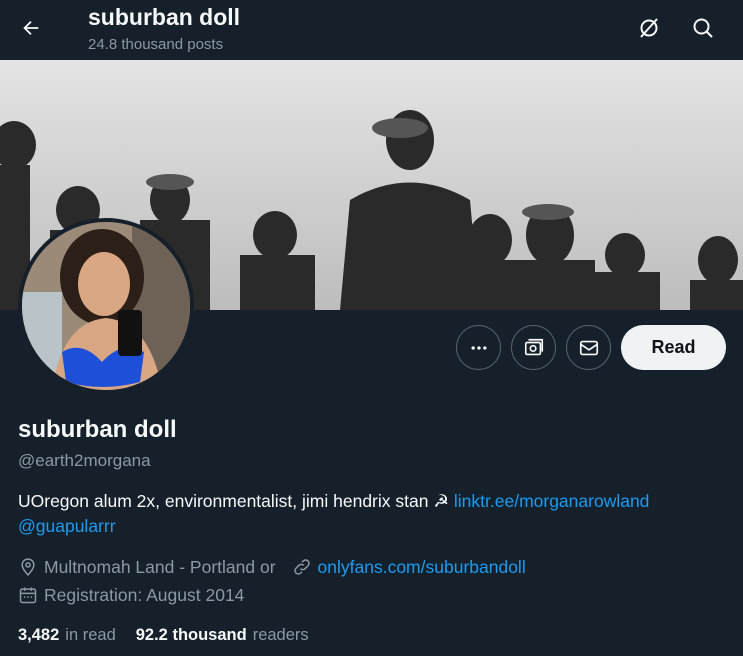 Image resolution: width=743 pixels, height=656 pixels. I want to click on back-button, so click(31, 28).